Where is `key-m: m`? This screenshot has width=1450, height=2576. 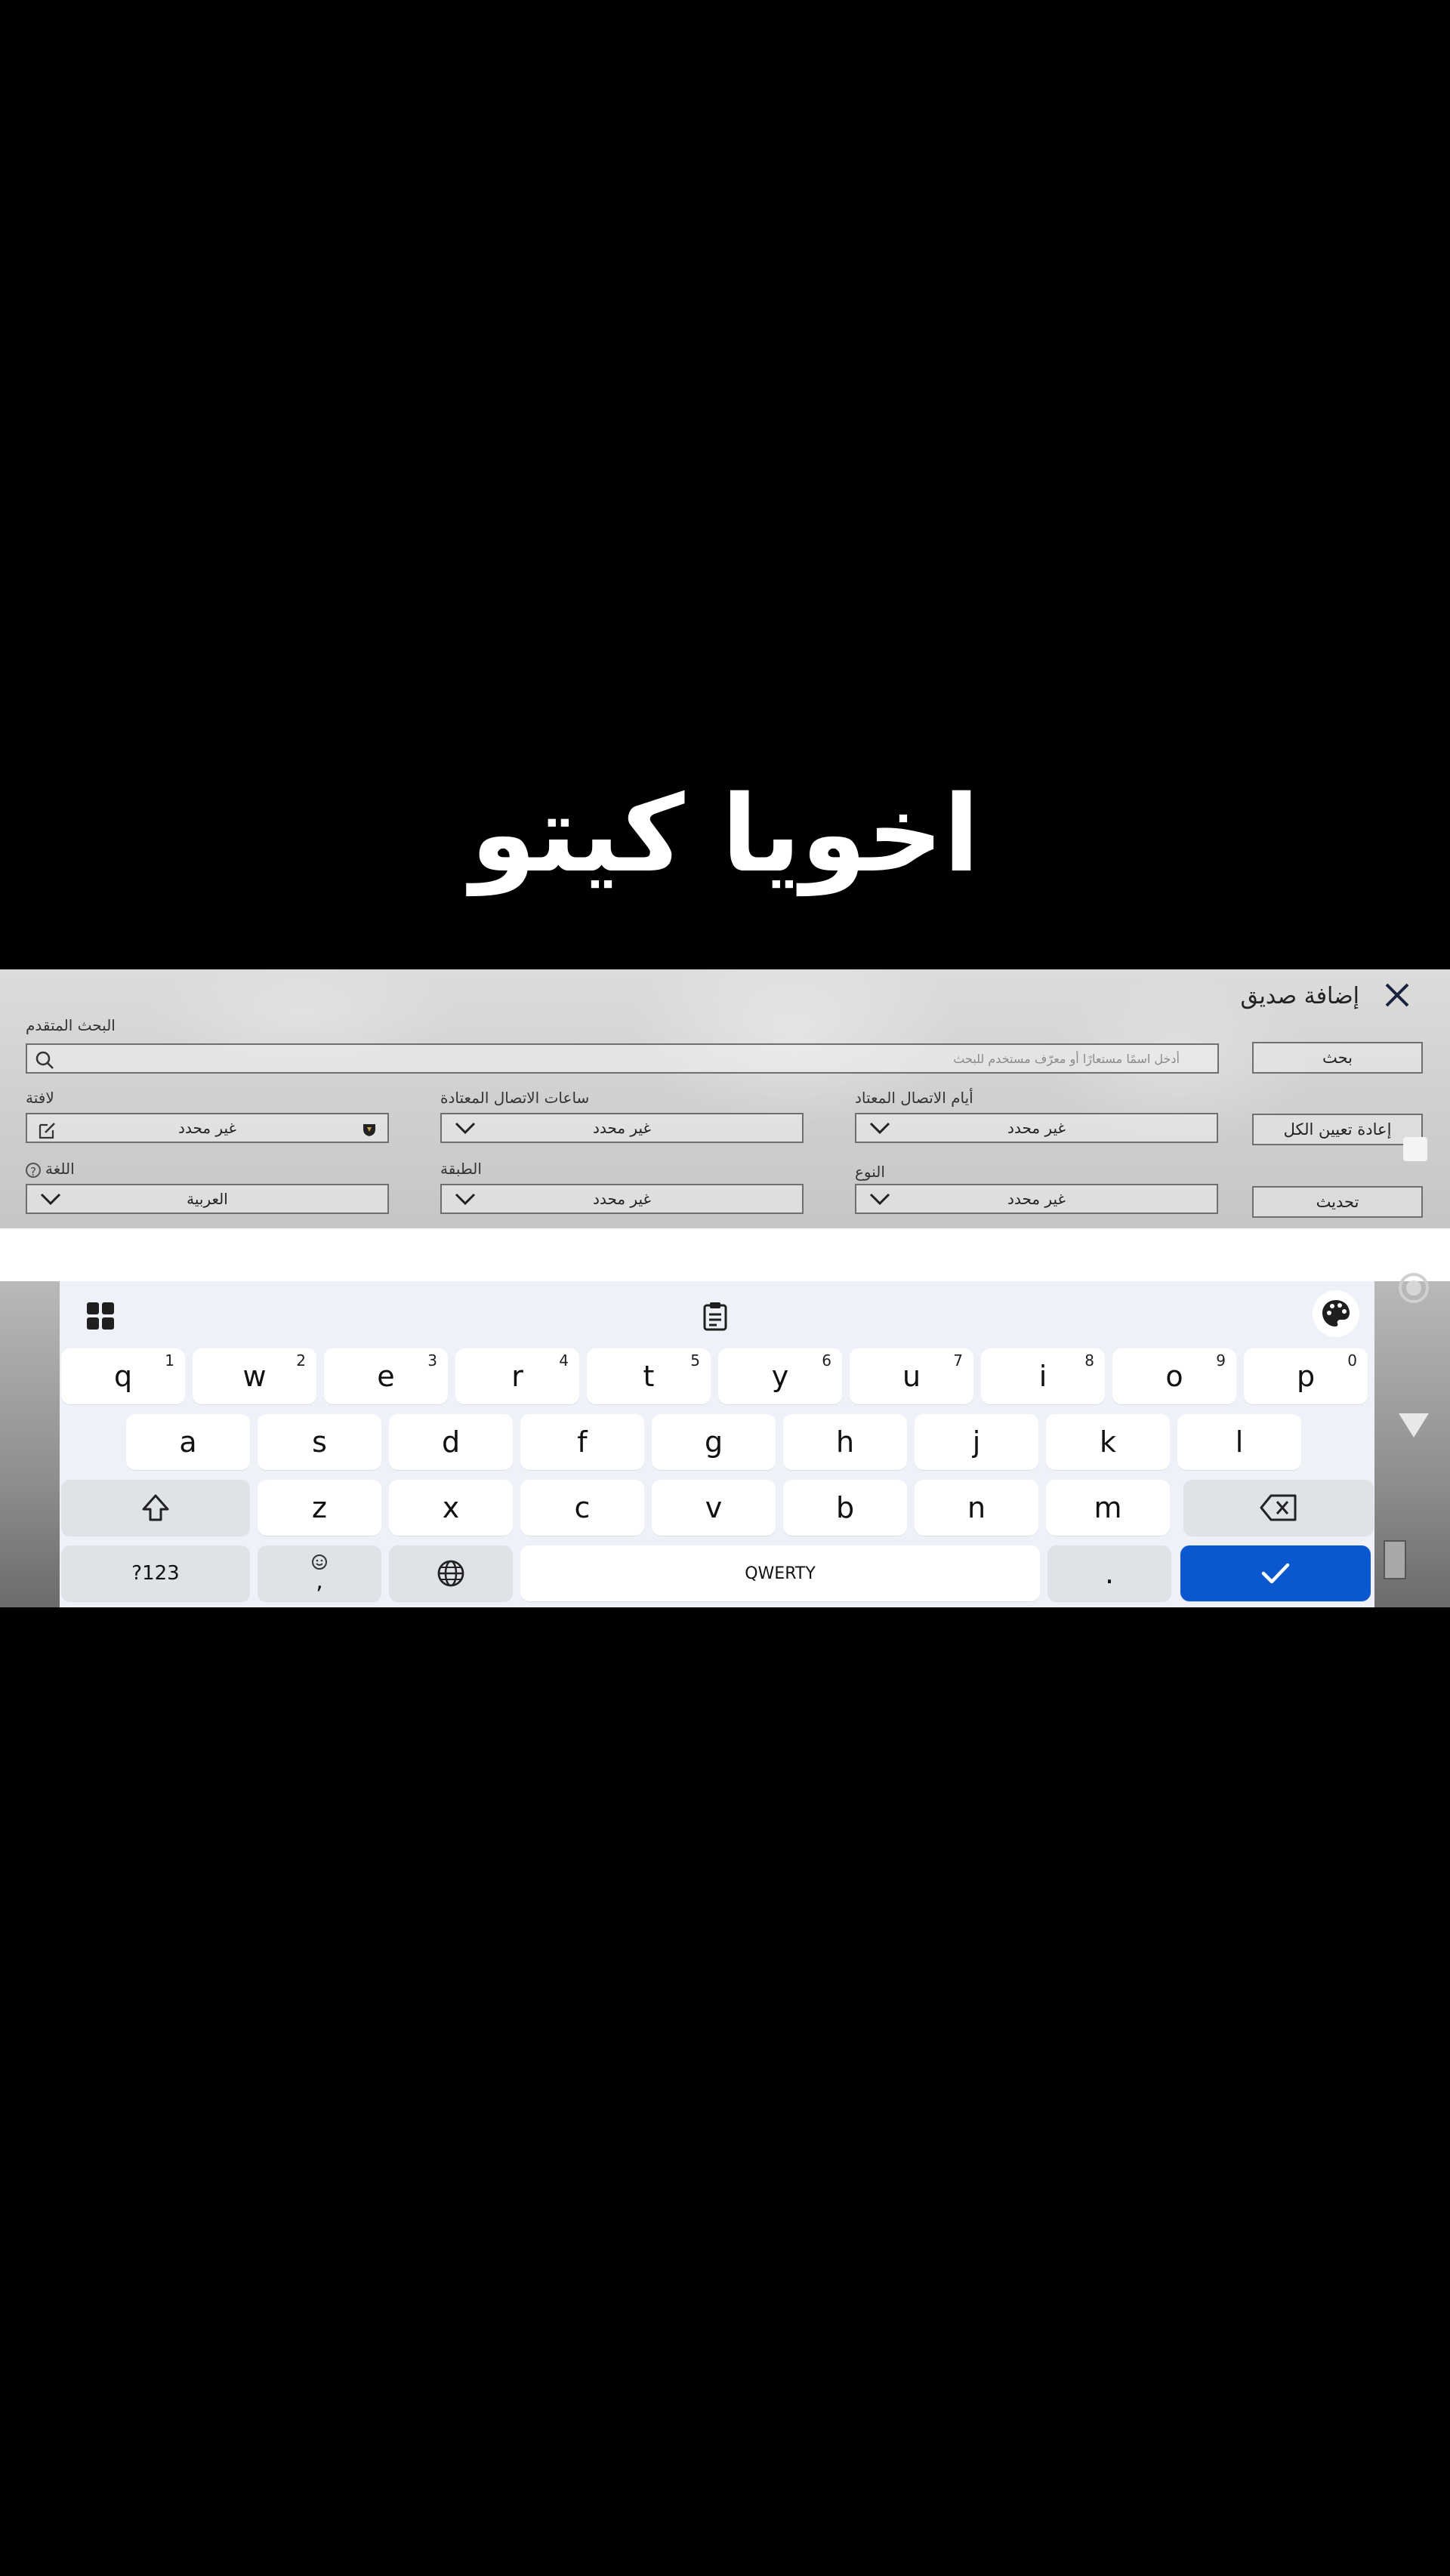
key-m: m is located at coordinates (1108, 1508).